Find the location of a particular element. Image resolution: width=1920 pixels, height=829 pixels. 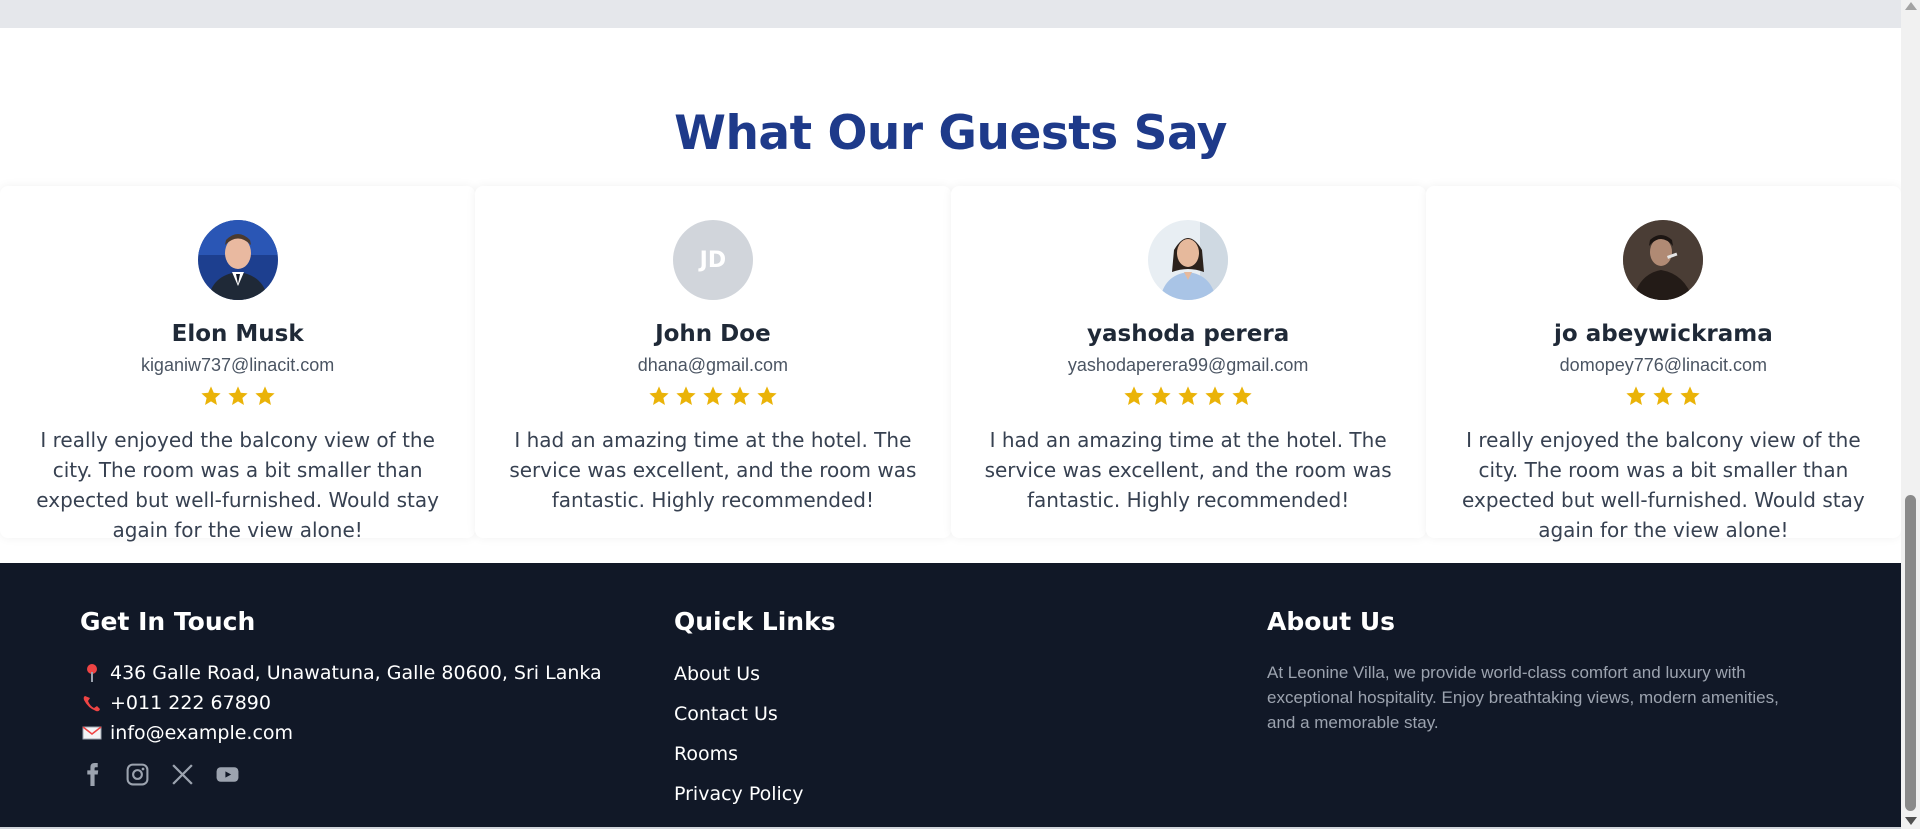

previous-section-edge is located at coordinates (950, 14).